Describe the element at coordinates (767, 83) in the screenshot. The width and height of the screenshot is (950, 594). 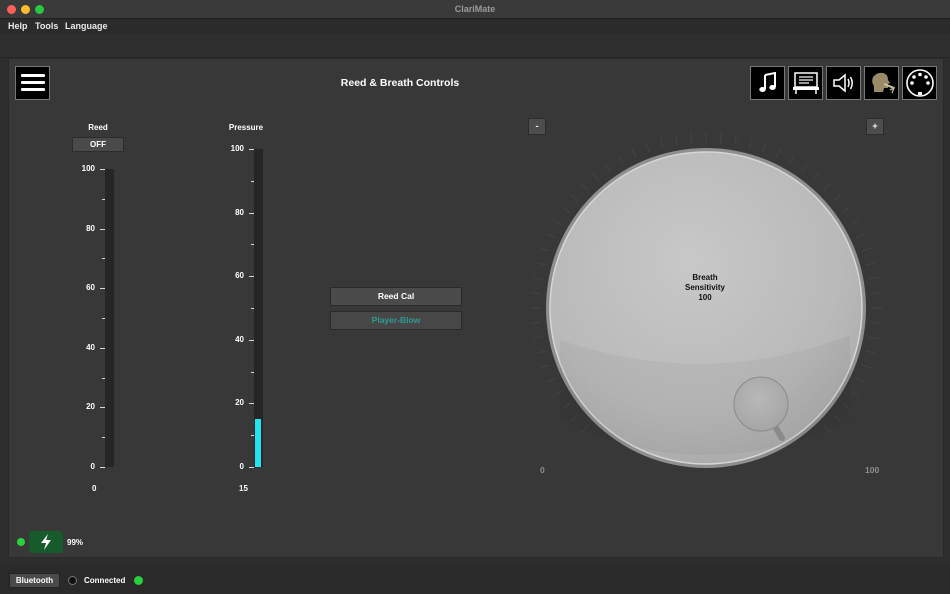
I see `music-note-button` at that location.